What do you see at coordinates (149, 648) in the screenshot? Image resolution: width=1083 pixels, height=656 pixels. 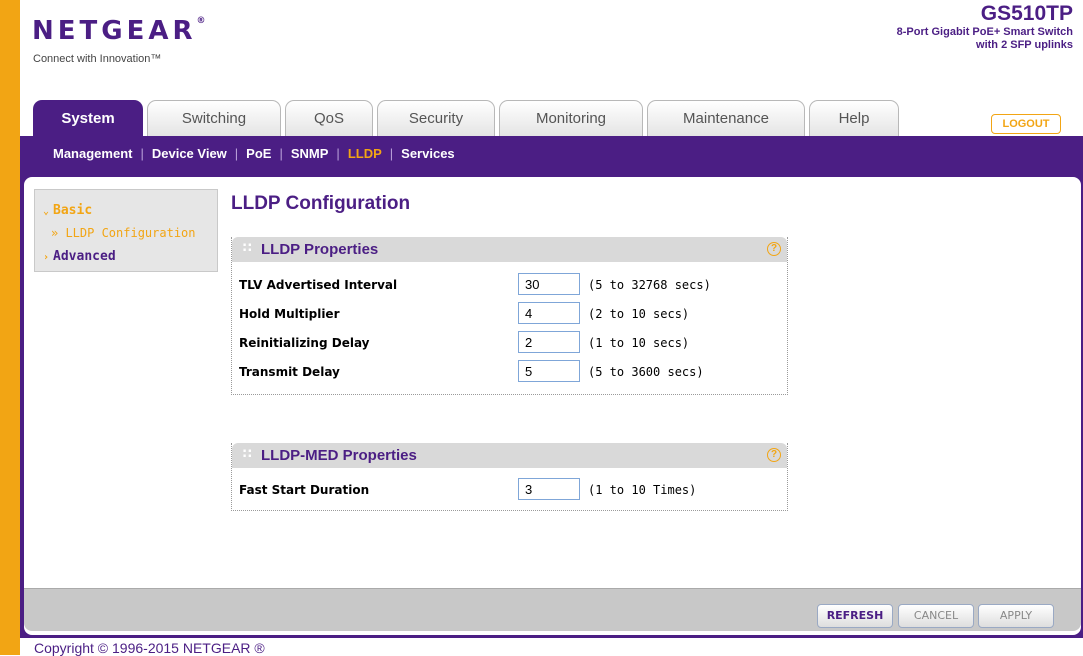 I see `copyright-footer: Copyright © 1996-2015 NETGEAR ®` at bounding box center [149, 648].